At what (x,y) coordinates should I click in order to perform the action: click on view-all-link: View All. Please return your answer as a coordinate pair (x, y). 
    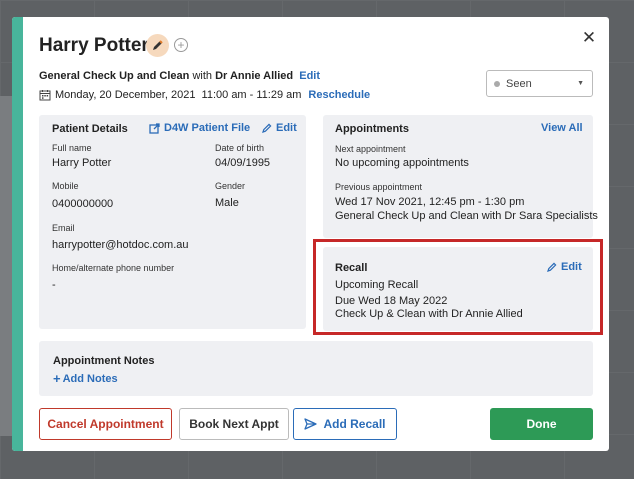
    Looking at the image, I should click on (562, 128).